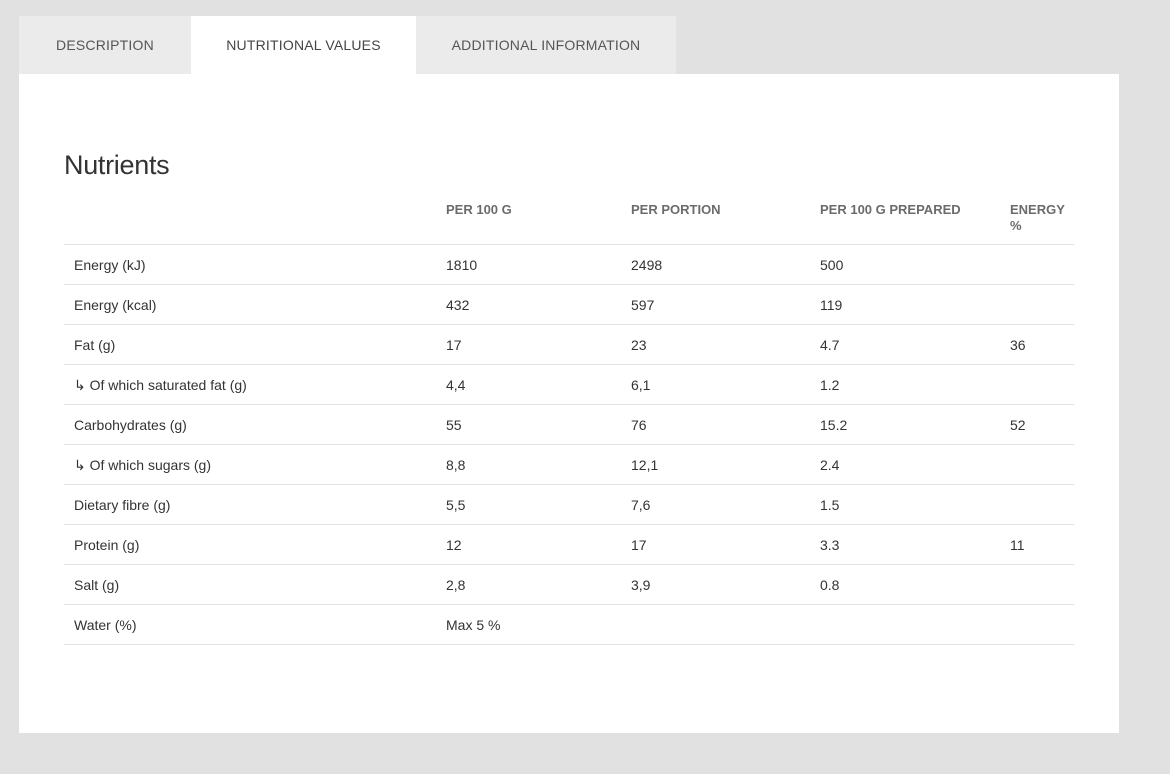 This screenshot has width=1170, height=774. Describe the element at coordinates (915, 264) in the screenshot. I see `value-per-100g-prepared: 500` at that location.